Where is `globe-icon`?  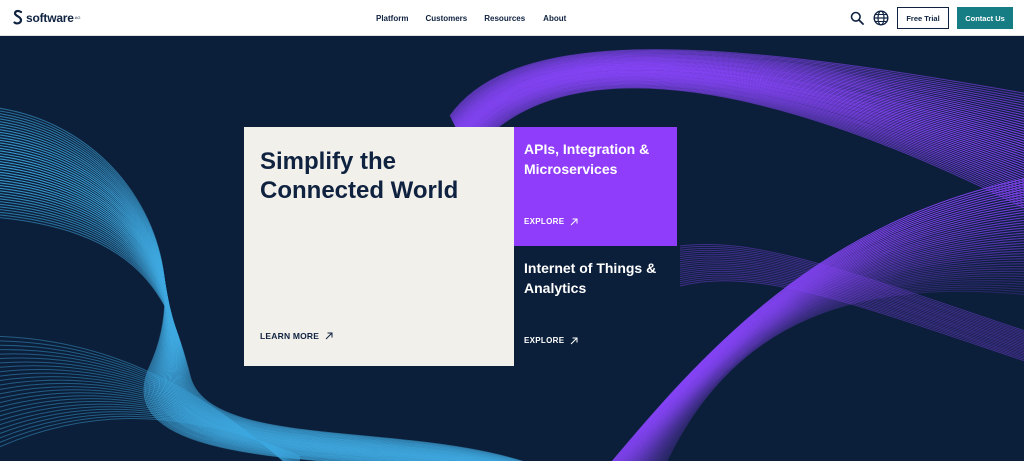 globe-icon is located at coordinates (881, 18).